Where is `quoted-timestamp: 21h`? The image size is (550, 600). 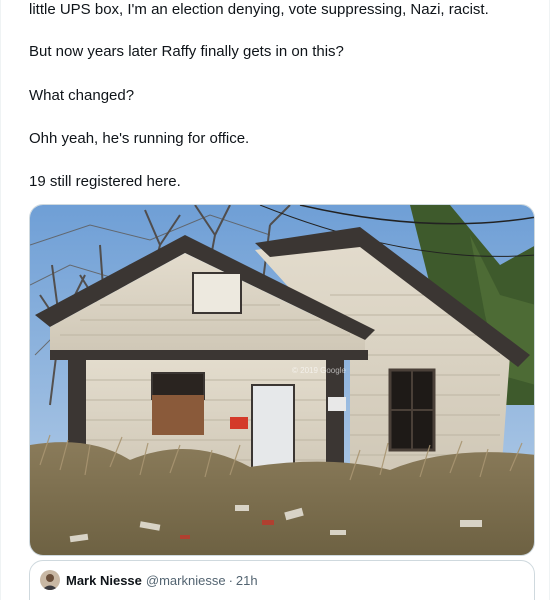
quoted-timestamp: 21h is located at coordinates (247, 580).